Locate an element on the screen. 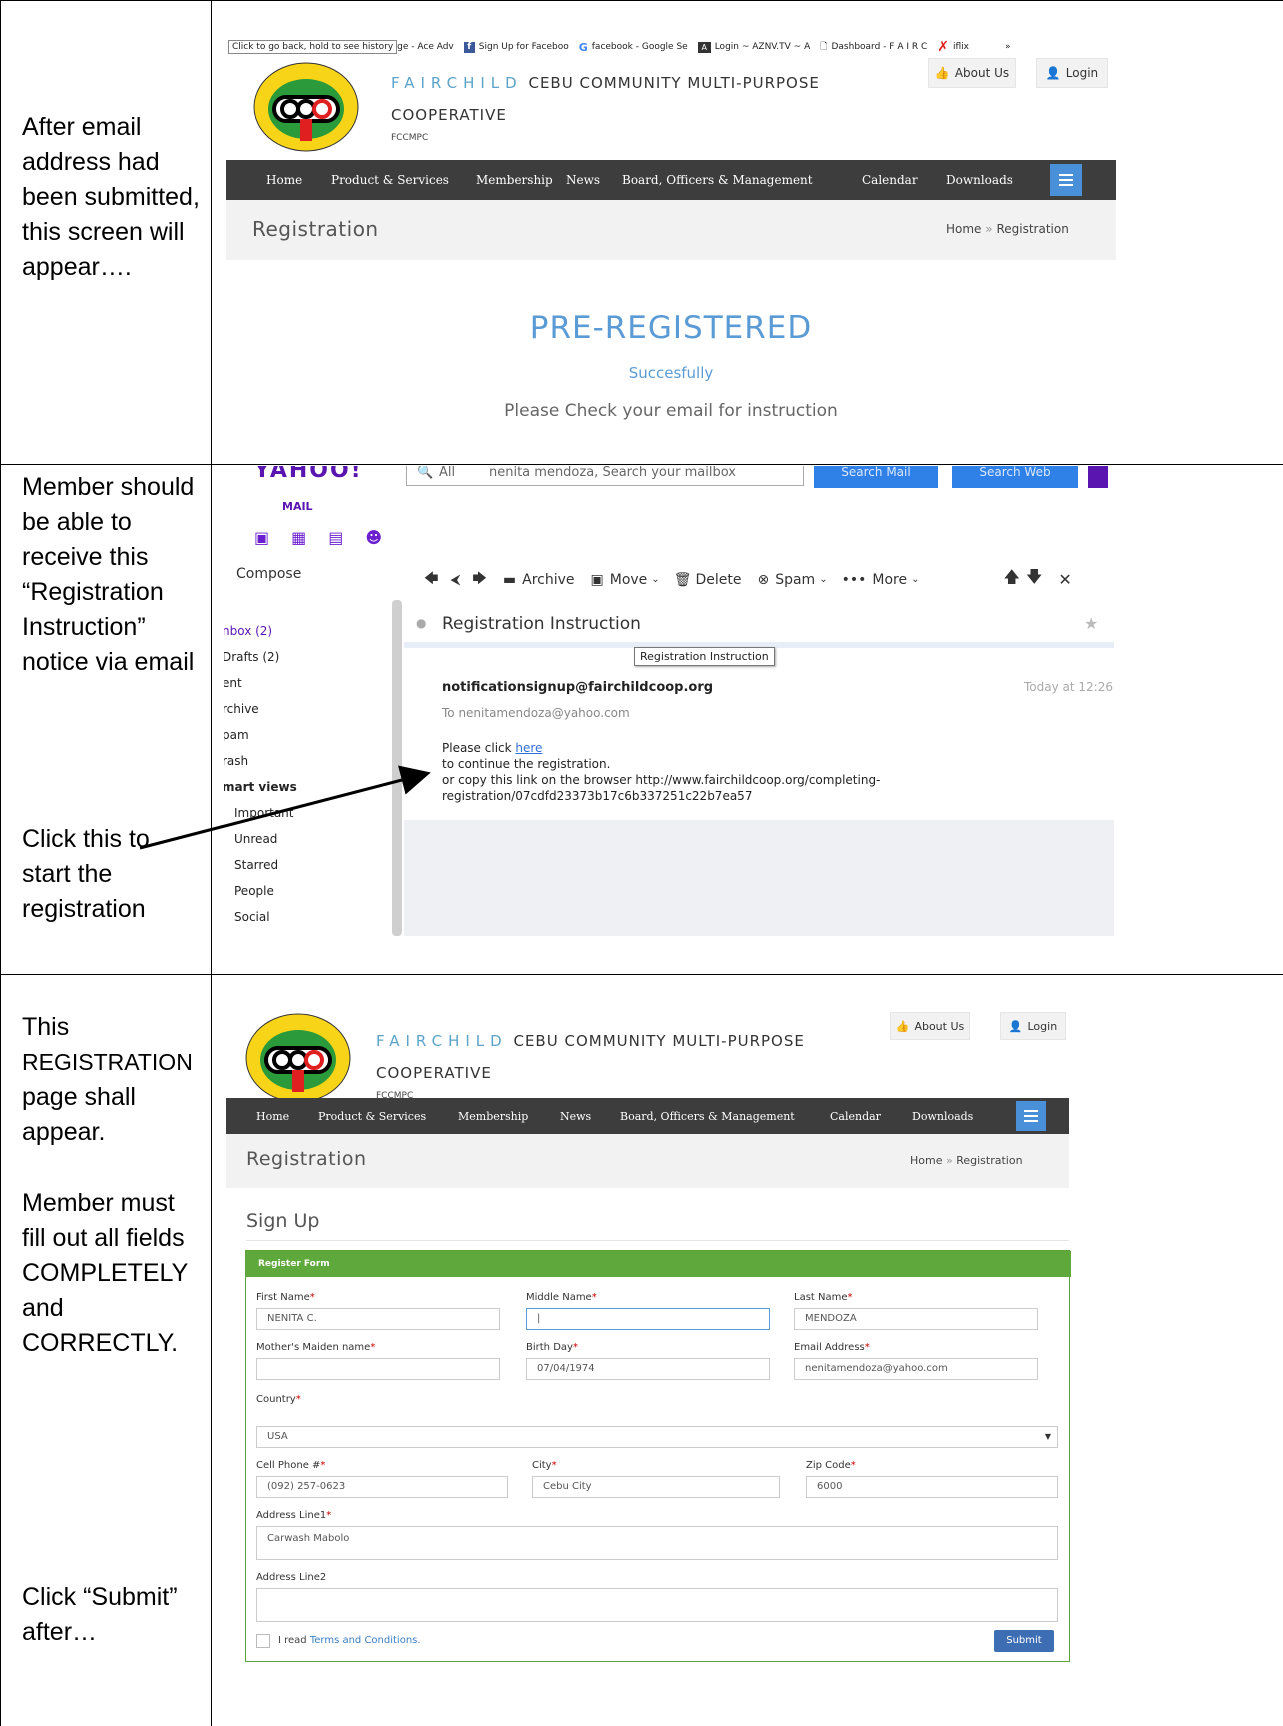 The height and width of the screenshot is (1726, 1283). more-button: More is located at coordinates (889, 580).